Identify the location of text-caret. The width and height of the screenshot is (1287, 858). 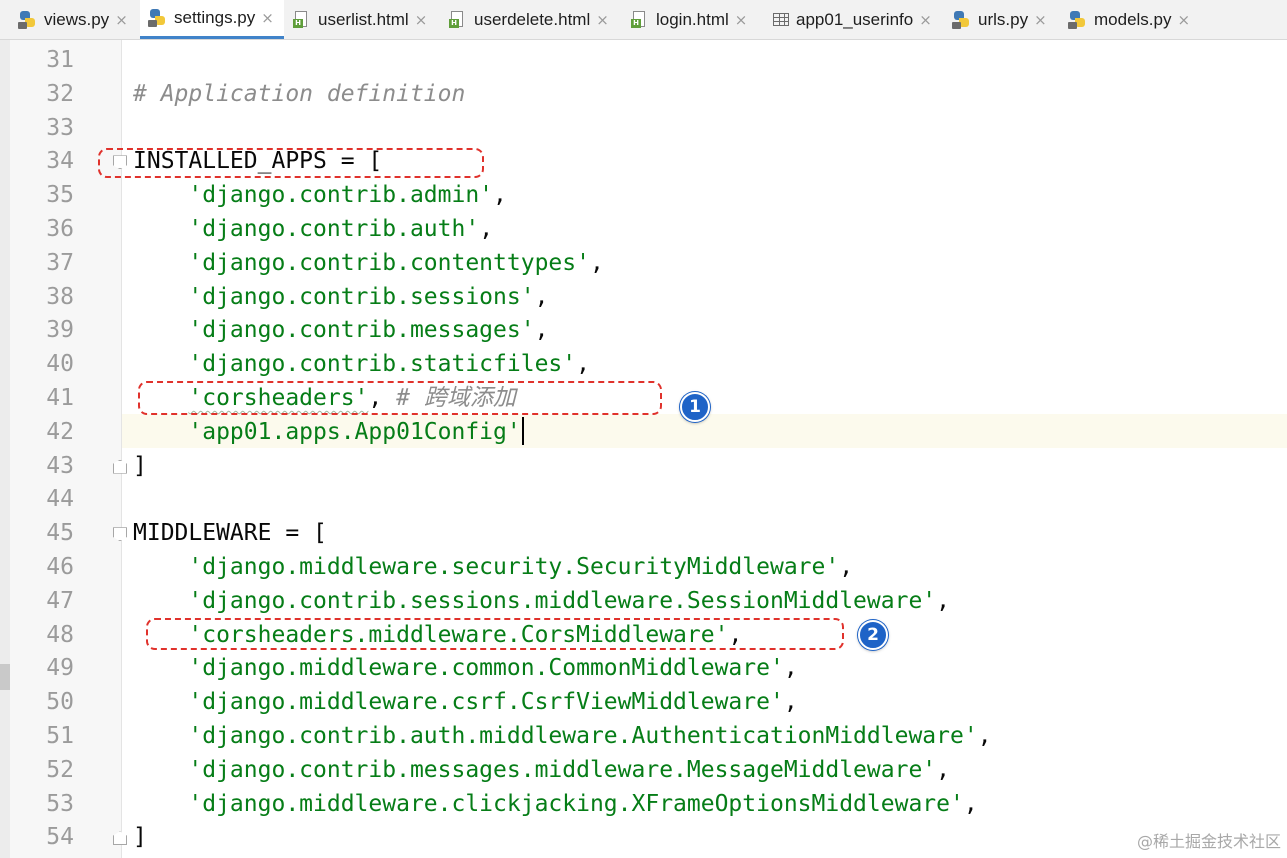
(522, 430).